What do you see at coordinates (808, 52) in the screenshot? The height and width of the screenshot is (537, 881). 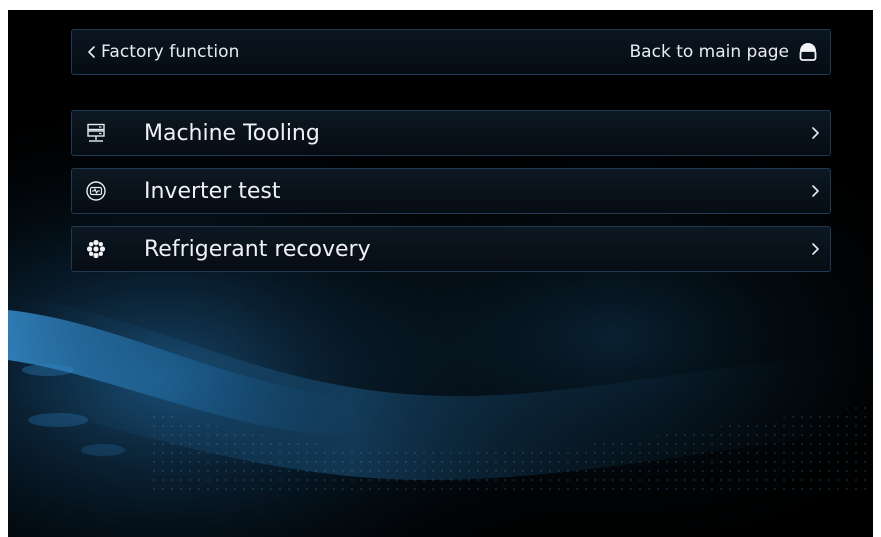 I see `home-icon` at bounding box center [808, 52].